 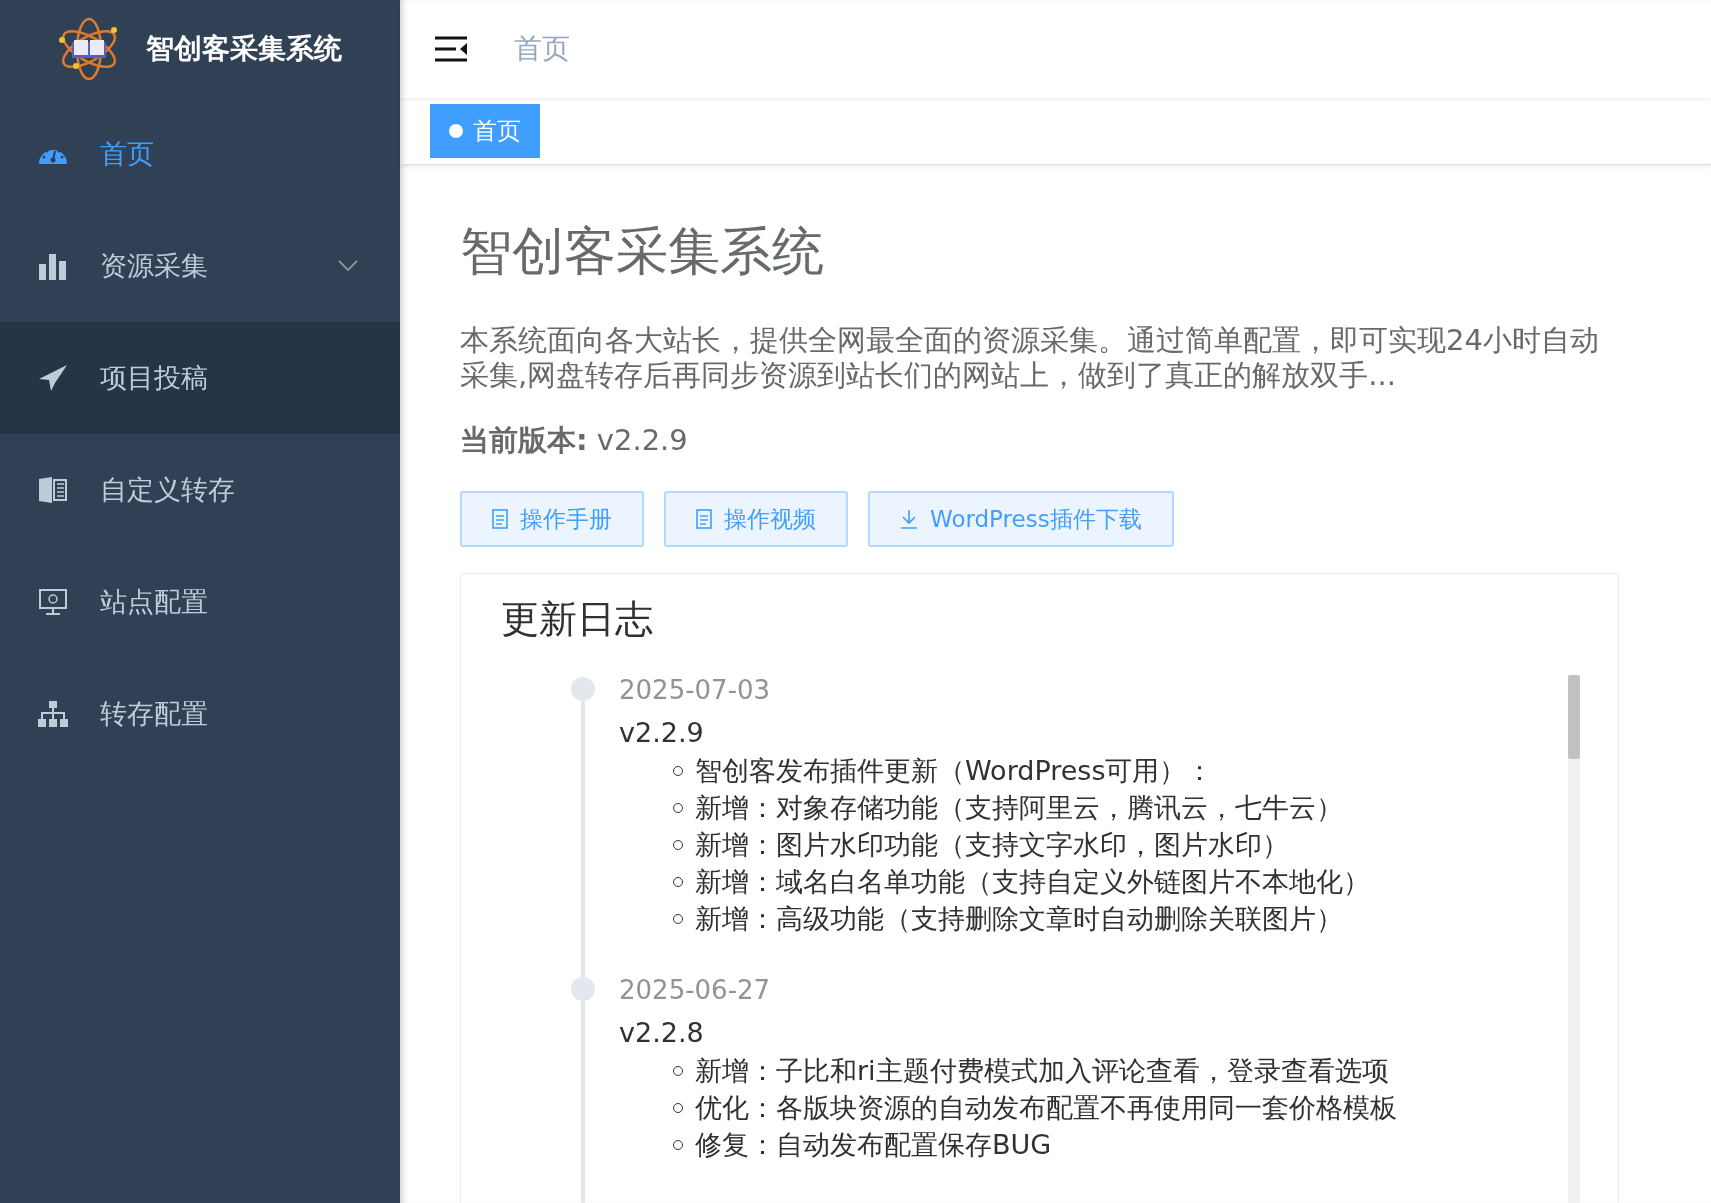 What do you see at coordinates (1019, 919) in the screenshot?
I see `changelog-item: 新增：高级功能（支持删除文章时自动删除关联图片）` at bounding box center [1019, 919].